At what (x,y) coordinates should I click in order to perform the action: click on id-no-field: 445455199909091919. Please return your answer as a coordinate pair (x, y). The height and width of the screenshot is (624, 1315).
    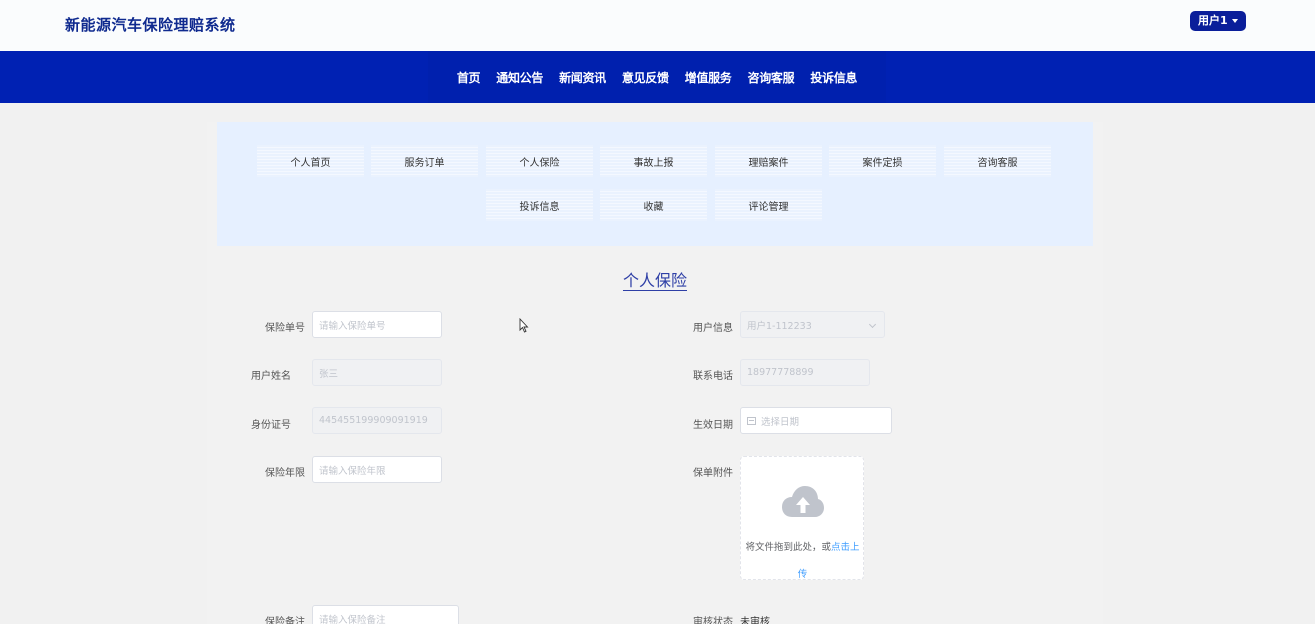
    Looking at the image, I should click on (377, 420).